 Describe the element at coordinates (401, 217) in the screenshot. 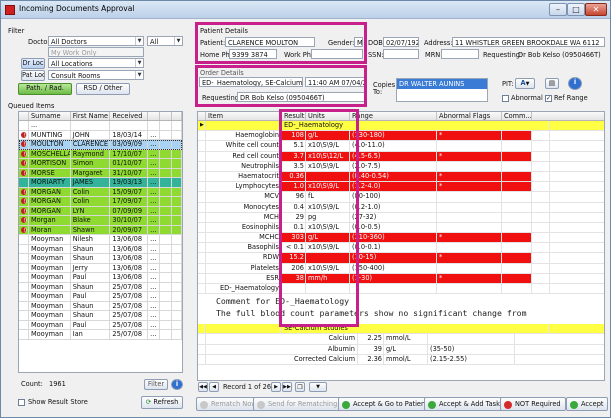

I see `result-row: MCH 29 pg (27-32)` at that location.